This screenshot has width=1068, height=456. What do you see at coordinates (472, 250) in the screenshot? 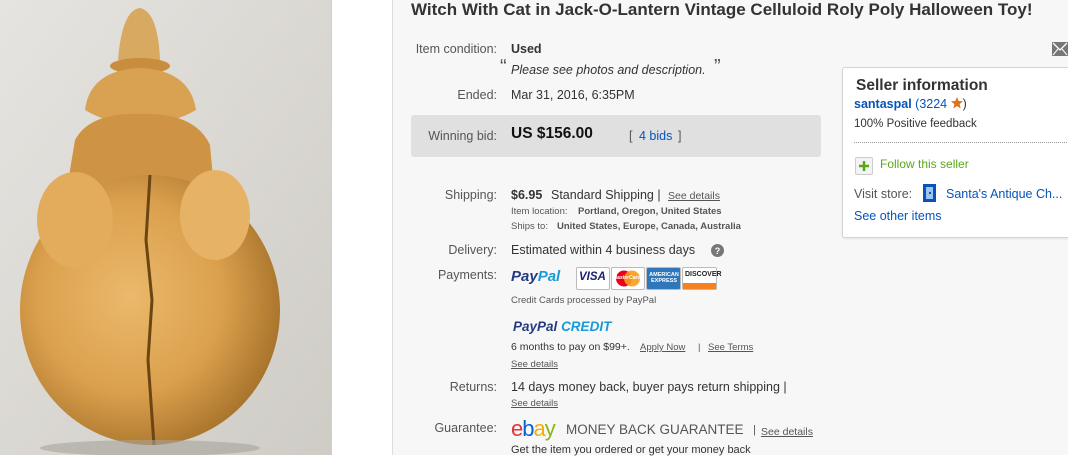
I see `delivery-label: Delivery:` at bounding box center [472, 250].